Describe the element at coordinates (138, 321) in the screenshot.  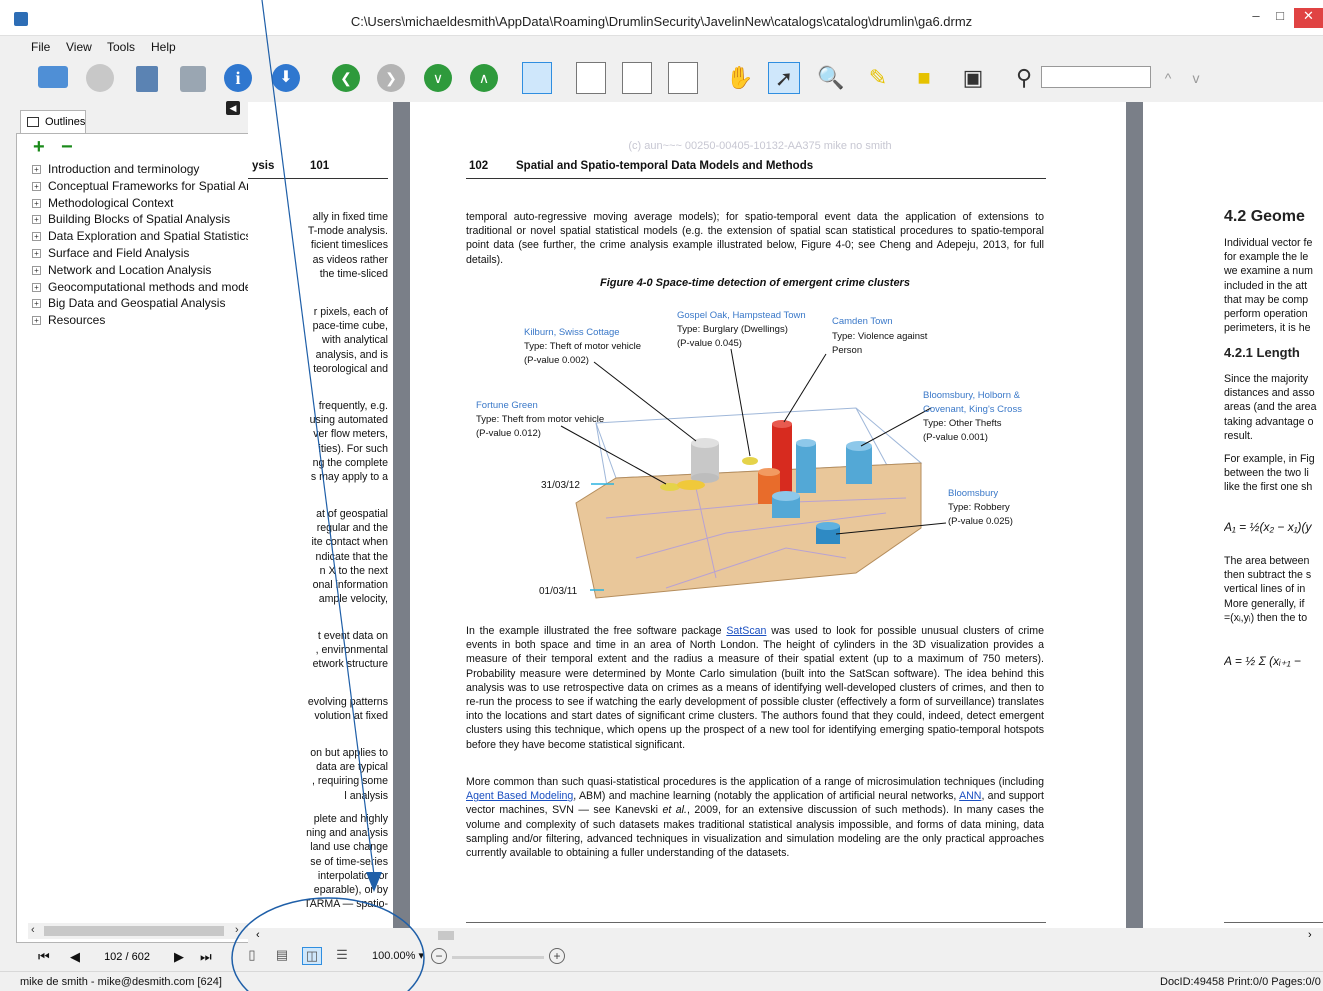
I see `outline-item: + Resources` at that location.